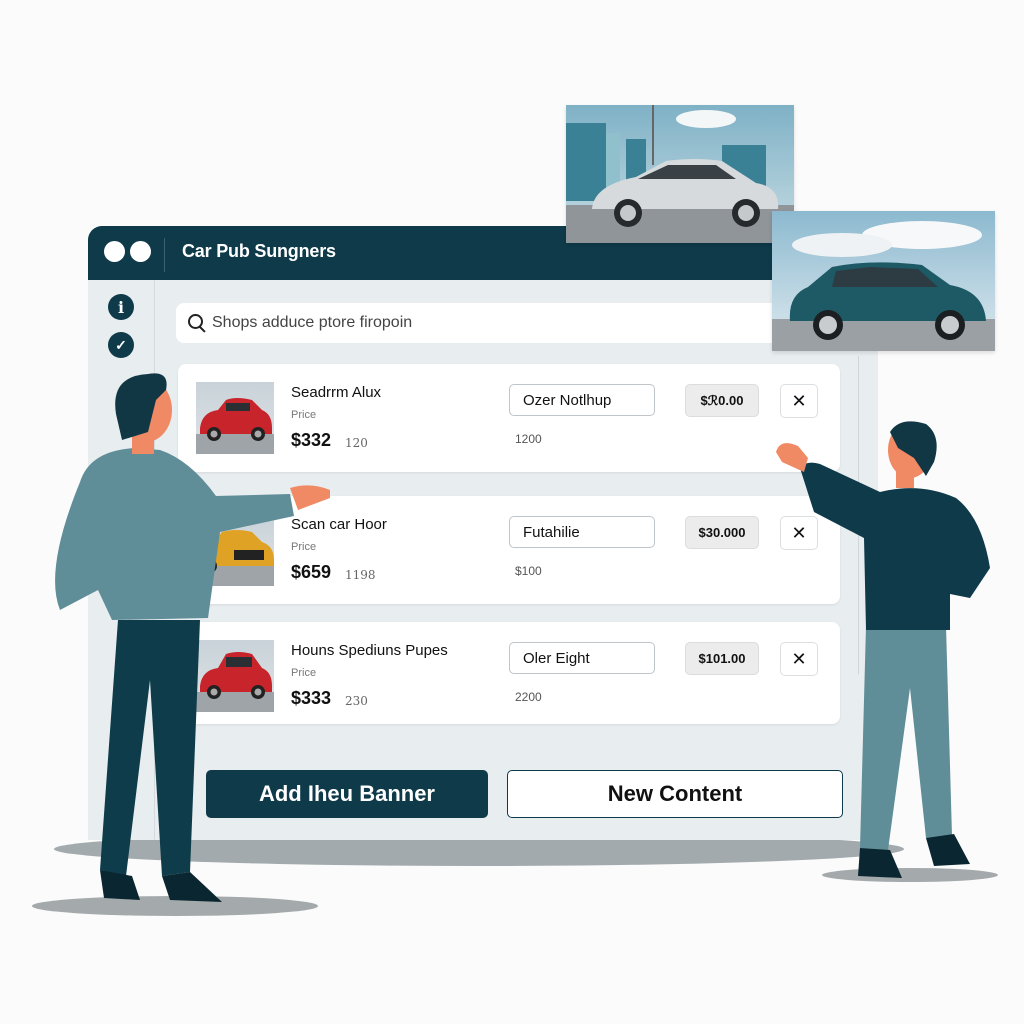  What do you see at coordinates (528, 697) in the screenshot?
I see `sub-value: 2200` at bounding box center [528, 697].